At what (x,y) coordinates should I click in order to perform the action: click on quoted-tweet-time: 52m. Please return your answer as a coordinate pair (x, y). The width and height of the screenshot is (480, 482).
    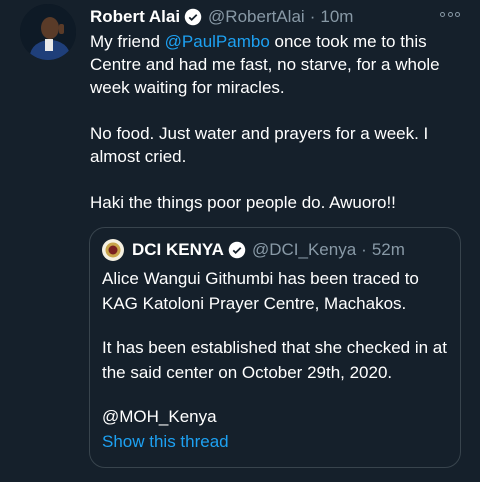
    Looking at the image, I should click on (388, 249).